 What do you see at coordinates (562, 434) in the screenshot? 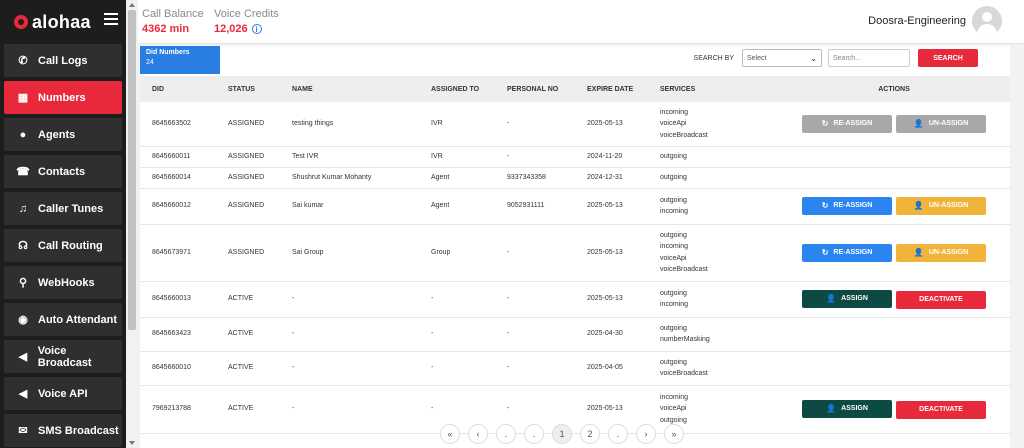
I see `page-button: 1` at bounding box center [562, 434].